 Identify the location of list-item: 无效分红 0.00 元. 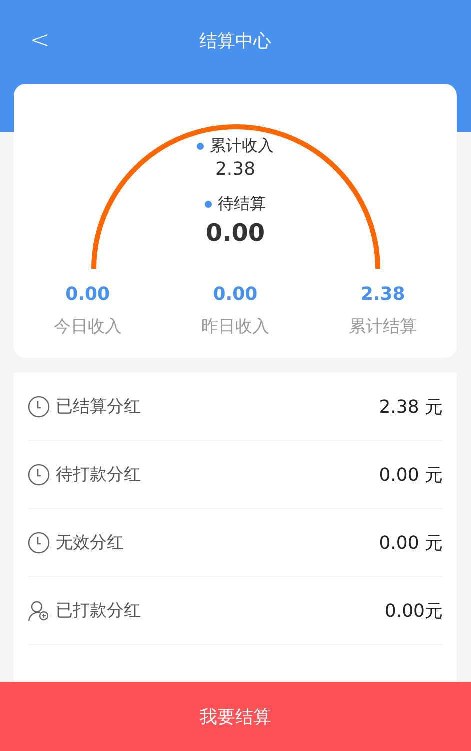
(235, 543).